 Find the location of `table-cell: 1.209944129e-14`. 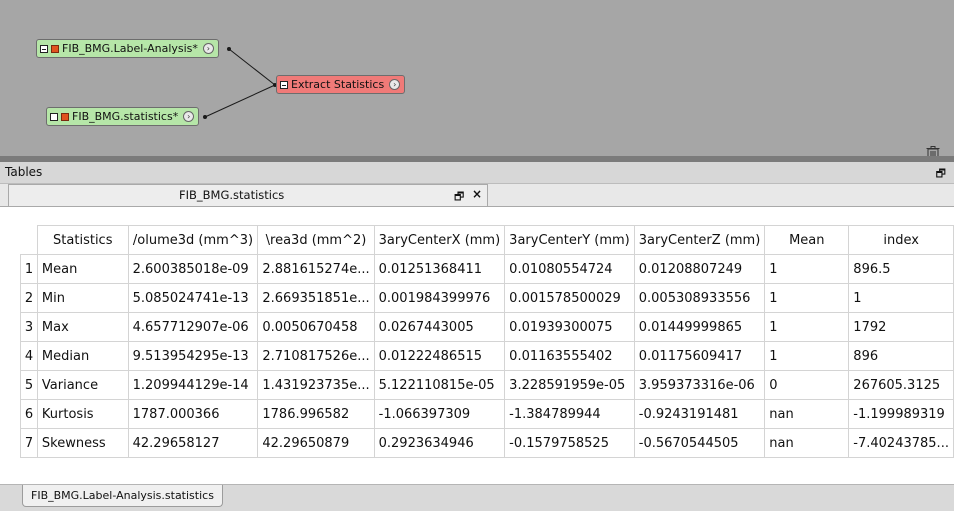

table-cell: 1.209944129e-14 is located at coordinates (193, 385).